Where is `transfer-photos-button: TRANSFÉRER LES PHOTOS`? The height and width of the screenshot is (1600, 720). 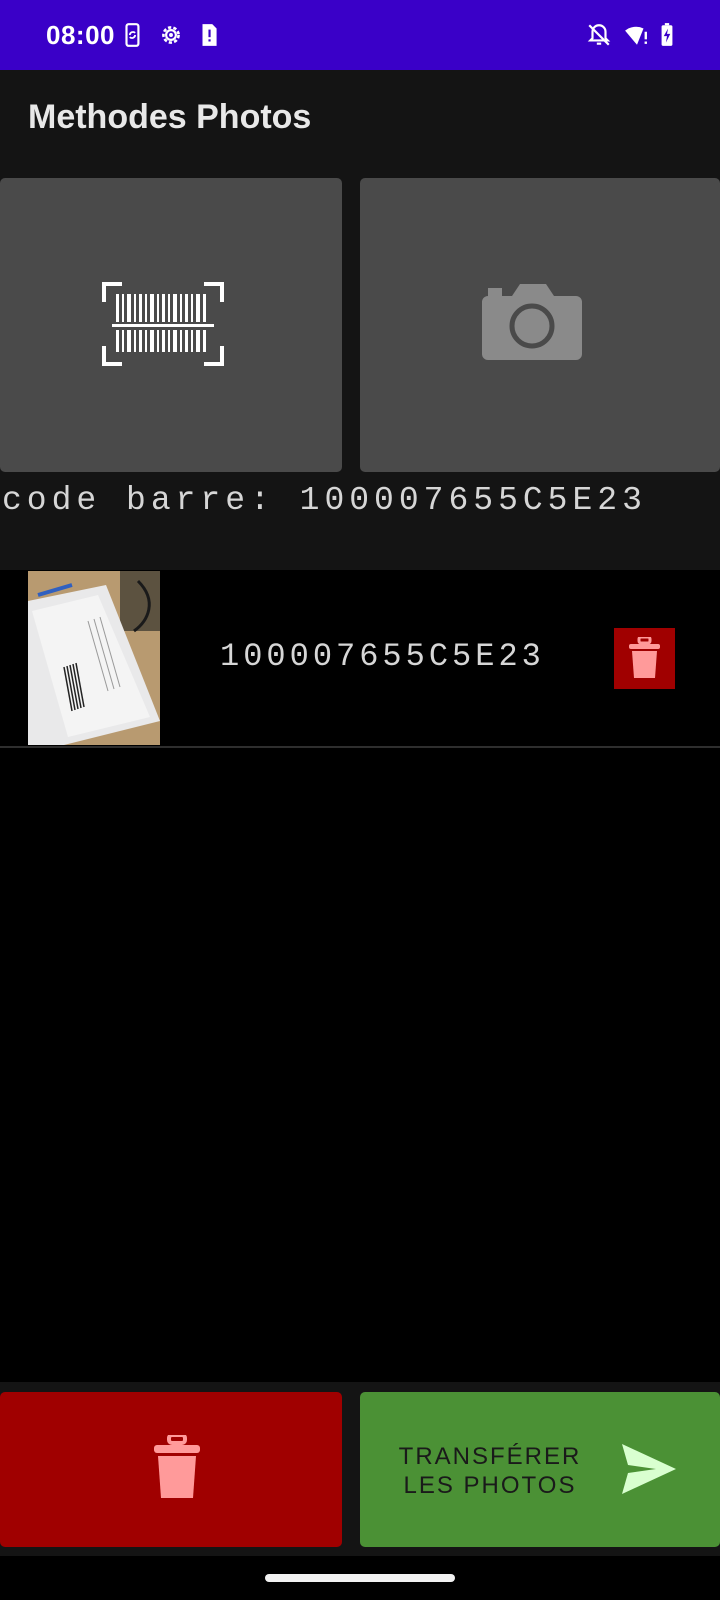
transfer-photos-button: TRANSFÉRER LES PHOTOS is located at coordinates (540, 1469).